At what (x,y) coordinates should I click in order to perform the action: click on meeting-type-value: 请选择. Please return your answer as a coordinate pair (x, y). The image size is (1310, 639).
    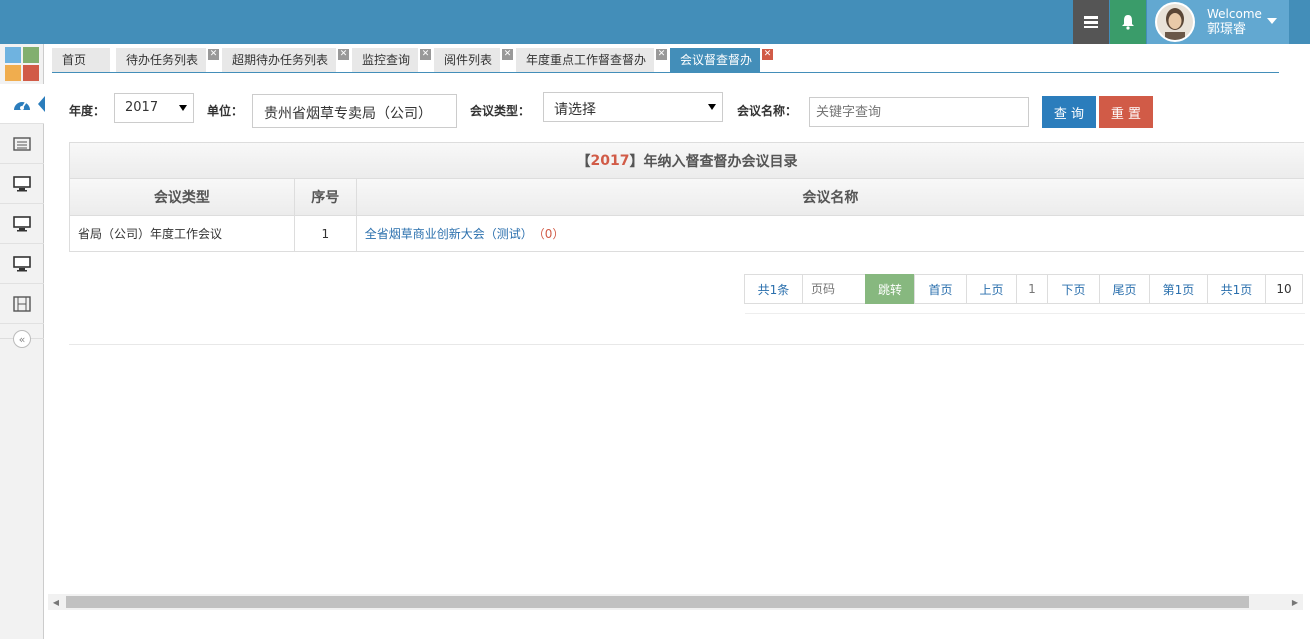
    Looking at the image, I should click on (575, 110).